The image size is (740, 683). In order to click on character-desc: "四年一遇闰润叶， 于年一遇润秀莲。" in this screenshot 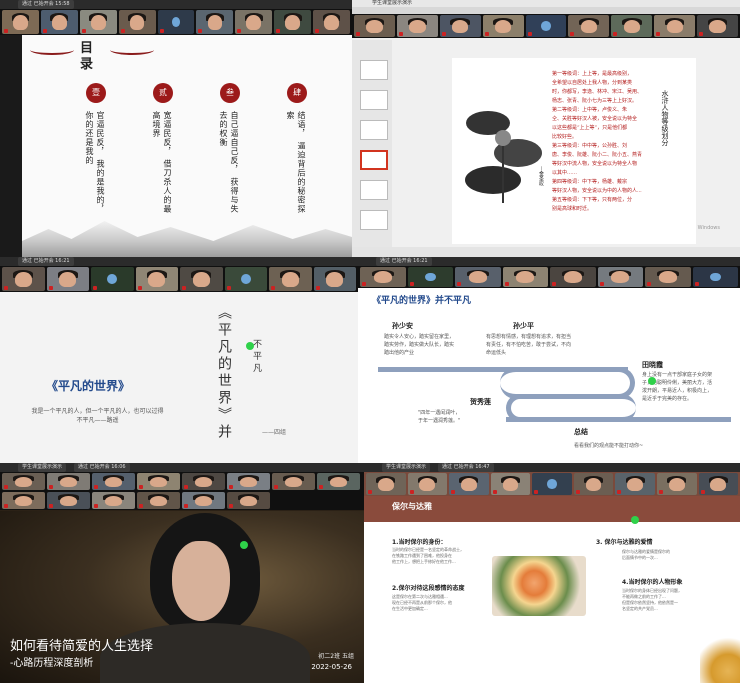, I will do `click(439, 417)`.